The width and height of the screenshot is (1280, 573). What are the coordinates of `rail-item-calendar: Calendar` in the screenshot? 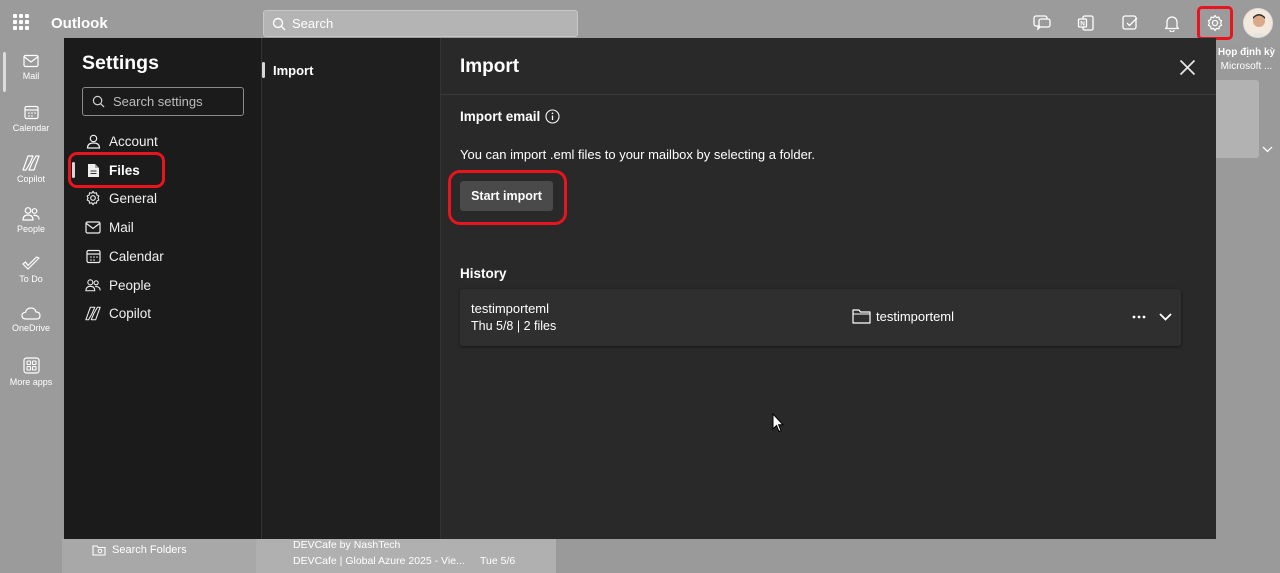 It's located at (31, 128).